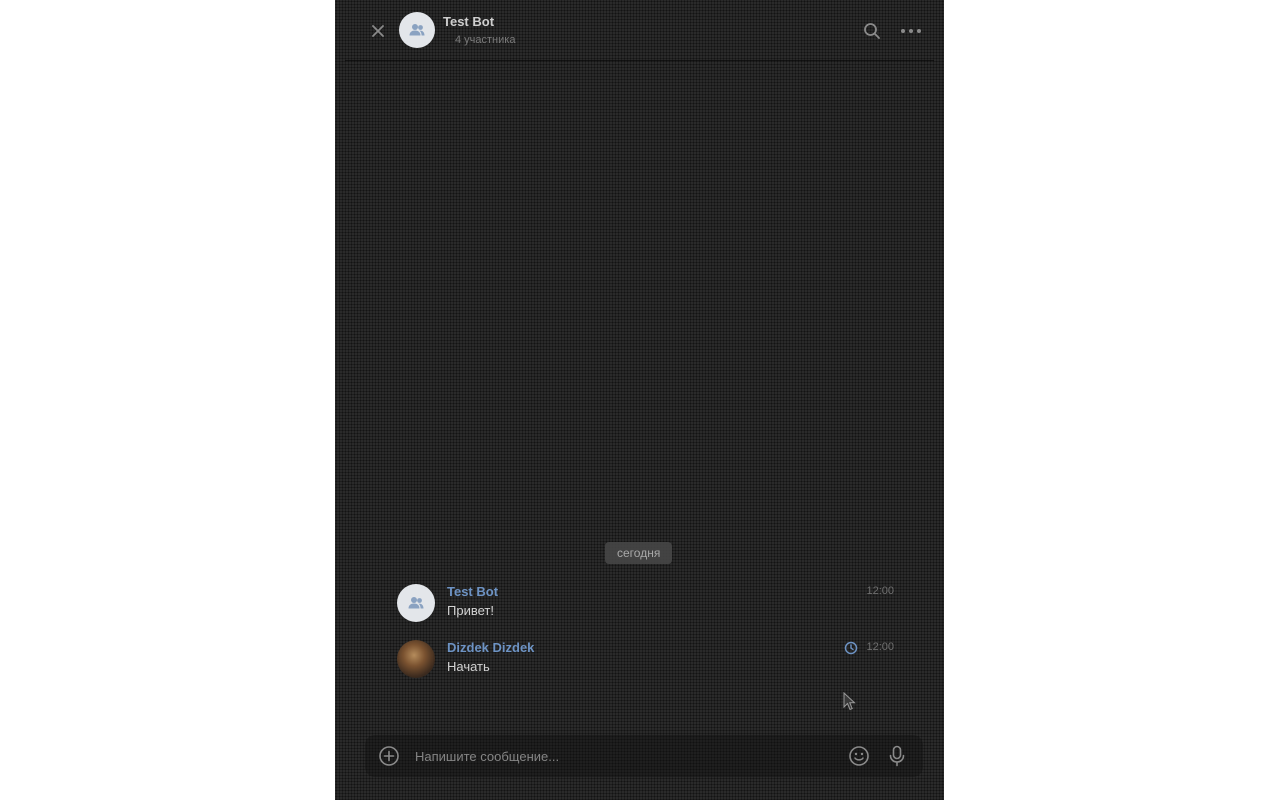 The height and width of the screenshot is (800, 1280). I want to click on plus-circle-icon, so click(389, 756).